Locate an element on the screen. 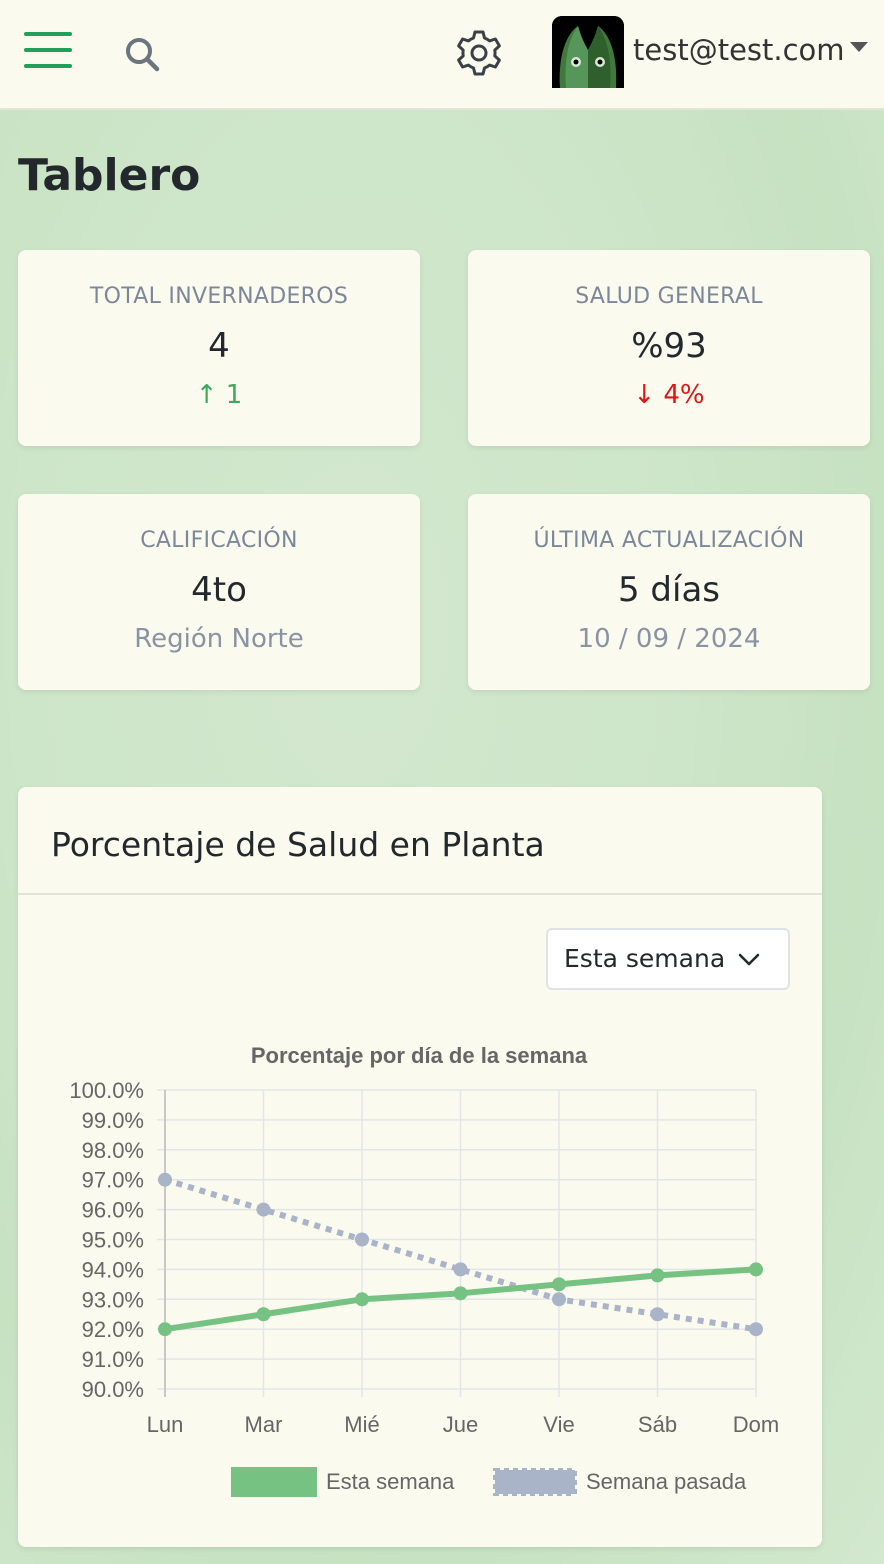 This screenshot has width=884, height=1564. gear-icon is located at coordinates (479, 53).